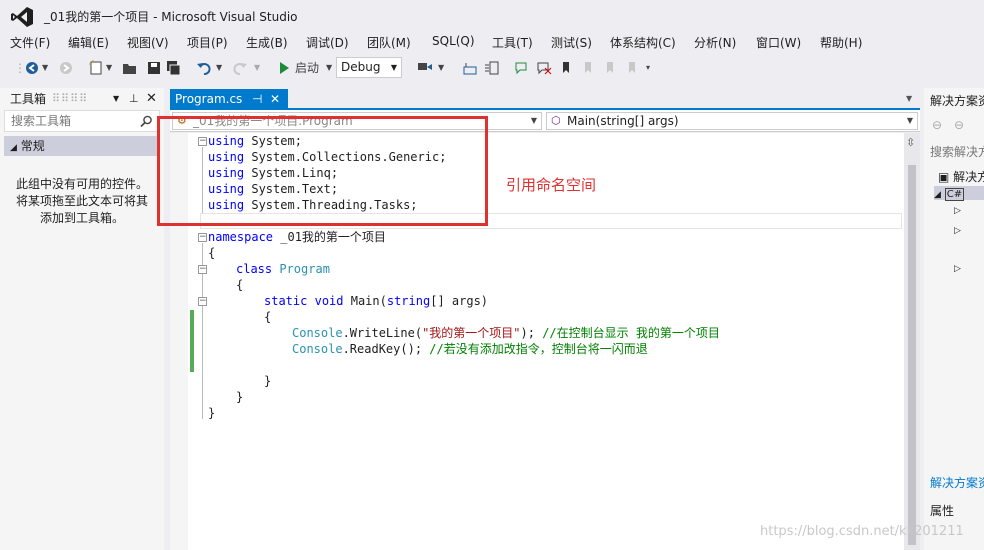 Image resolution: width=984 pixels, height=550 pixels. I want to click on menu-sql: SQL(Q), so click(453, 41).